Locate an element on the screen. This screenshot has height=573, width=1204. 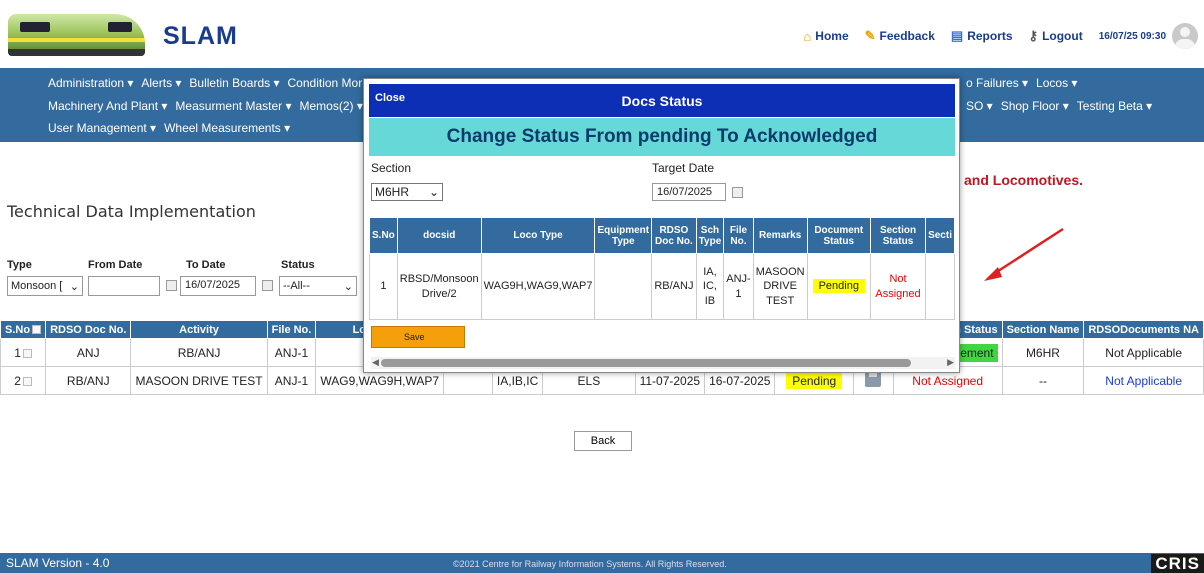
col-activity: Activity is located at coordinates (199, 329).